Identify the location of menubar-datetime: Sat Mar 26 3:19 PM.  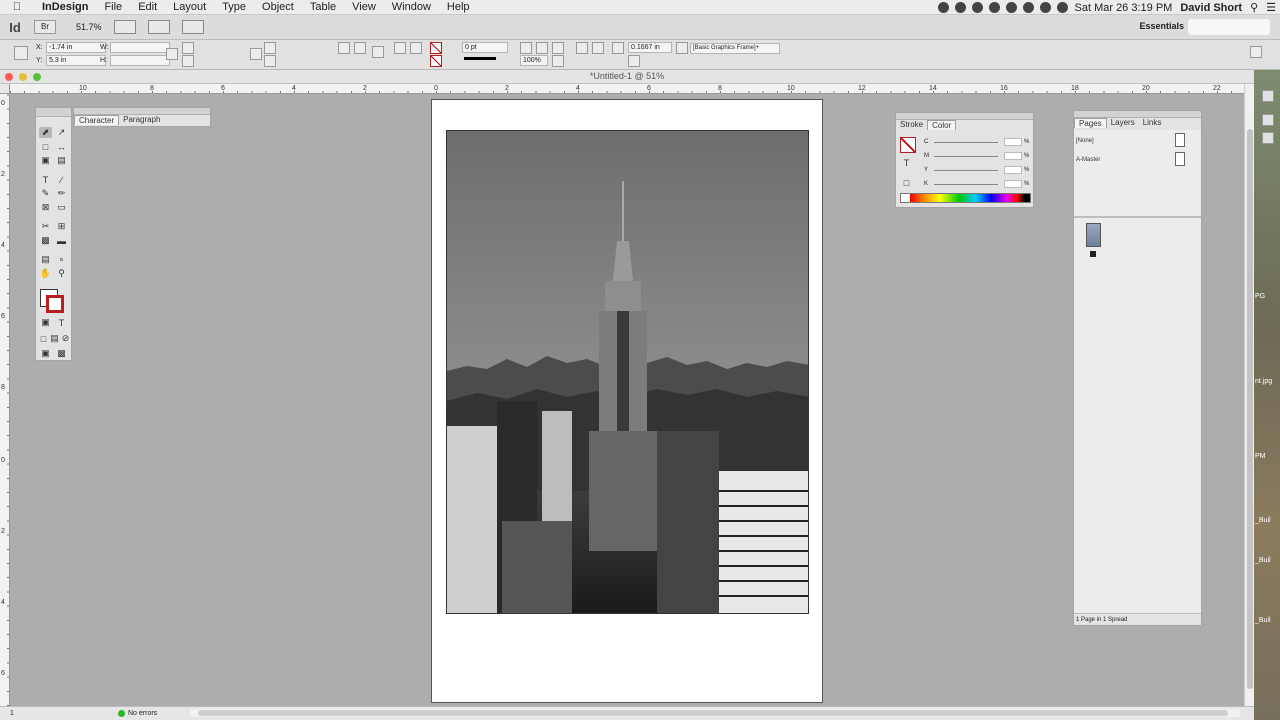
(1124, 8).